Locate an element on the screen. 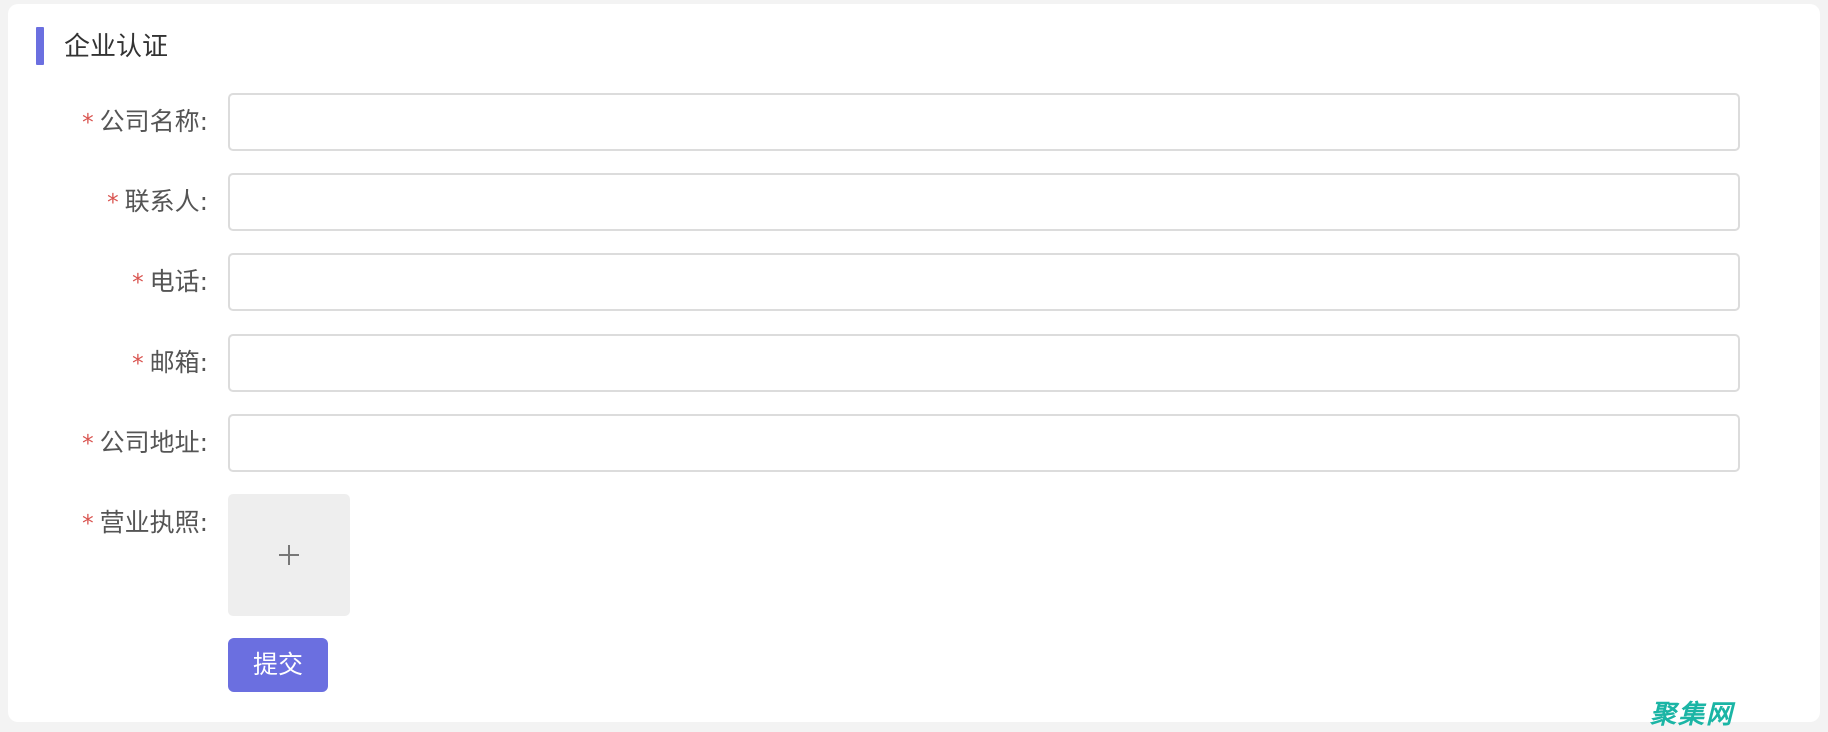  company-address-label-text: 公司地址: is located at coordinates (153, 442).